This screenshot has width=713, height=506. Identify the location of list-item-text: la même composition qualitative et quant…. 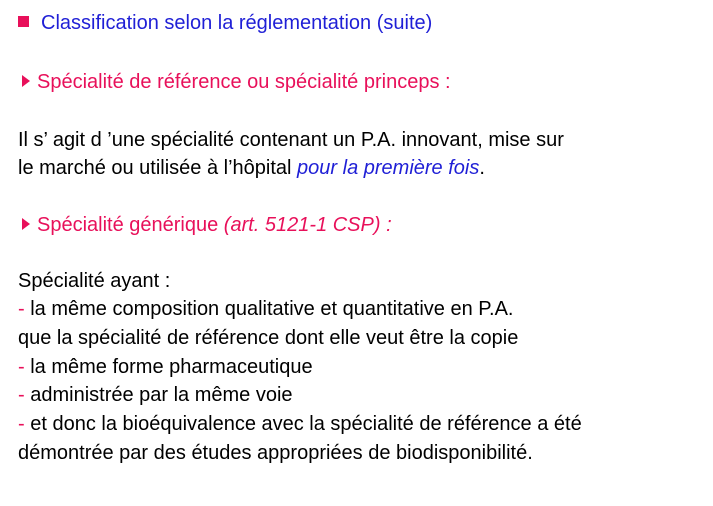
(272, 309).